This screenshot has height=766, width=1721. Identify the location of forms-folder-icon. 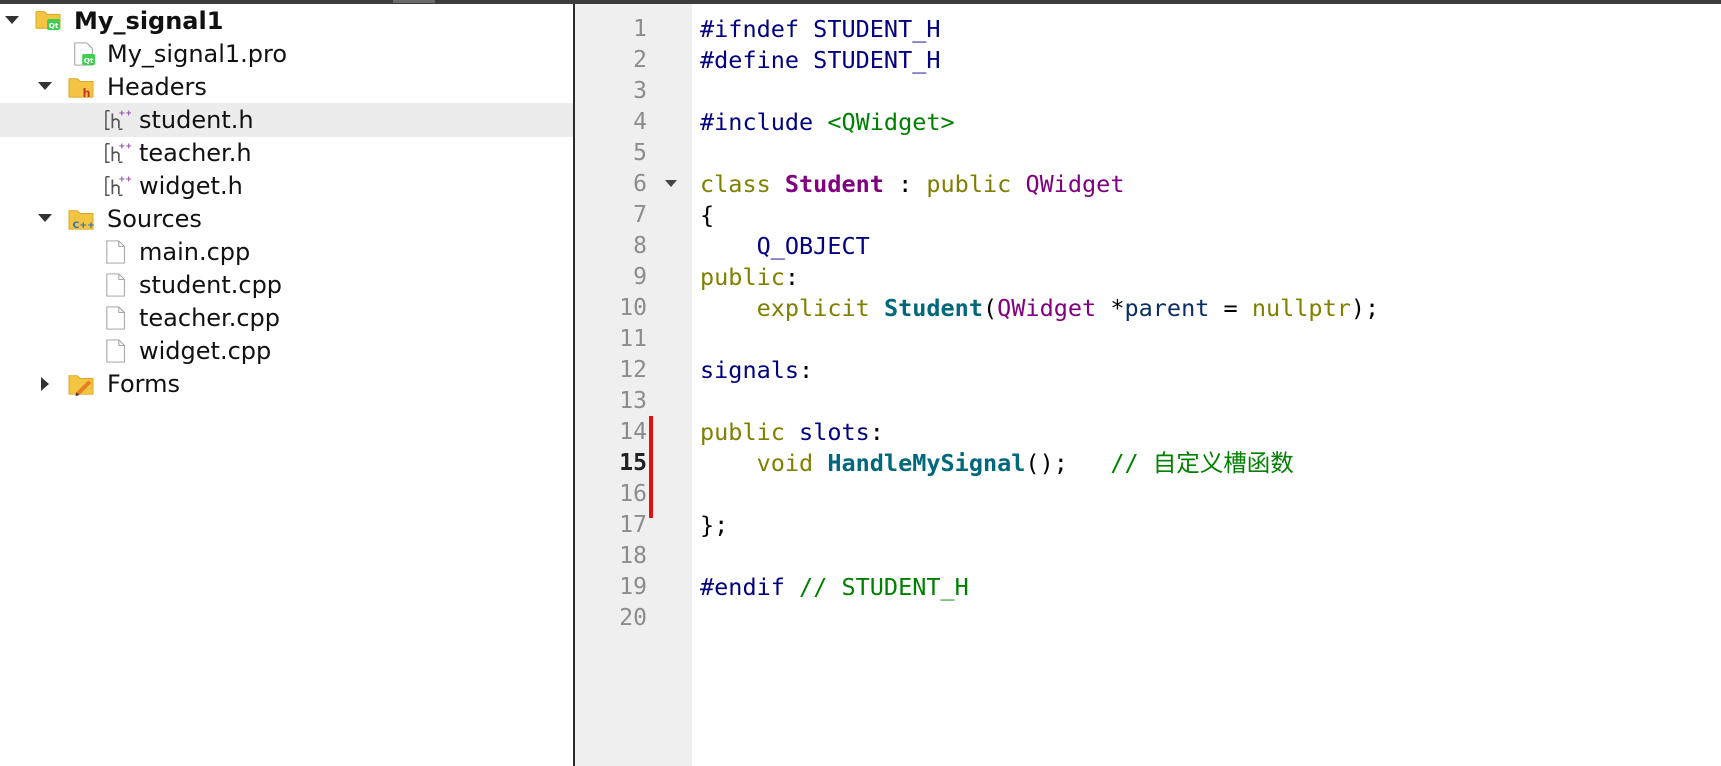
(81, 385).